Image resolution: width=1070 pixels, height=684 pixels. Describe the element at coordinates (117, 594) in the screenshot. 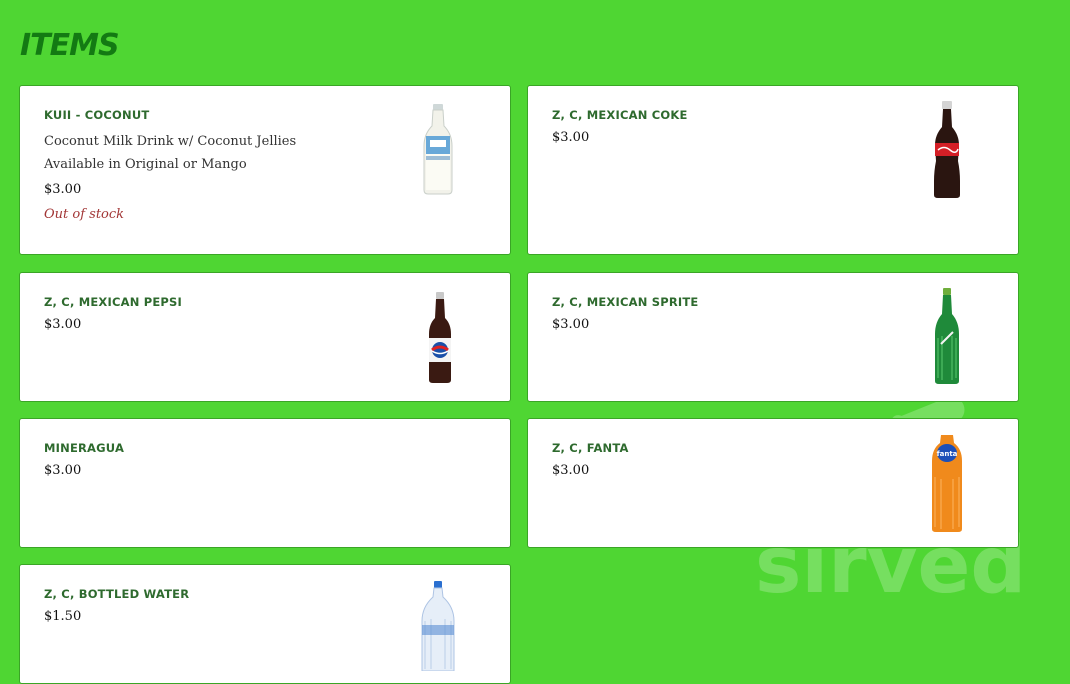

I see `item-name: Z, C, BOTTLED WATER` at that location.